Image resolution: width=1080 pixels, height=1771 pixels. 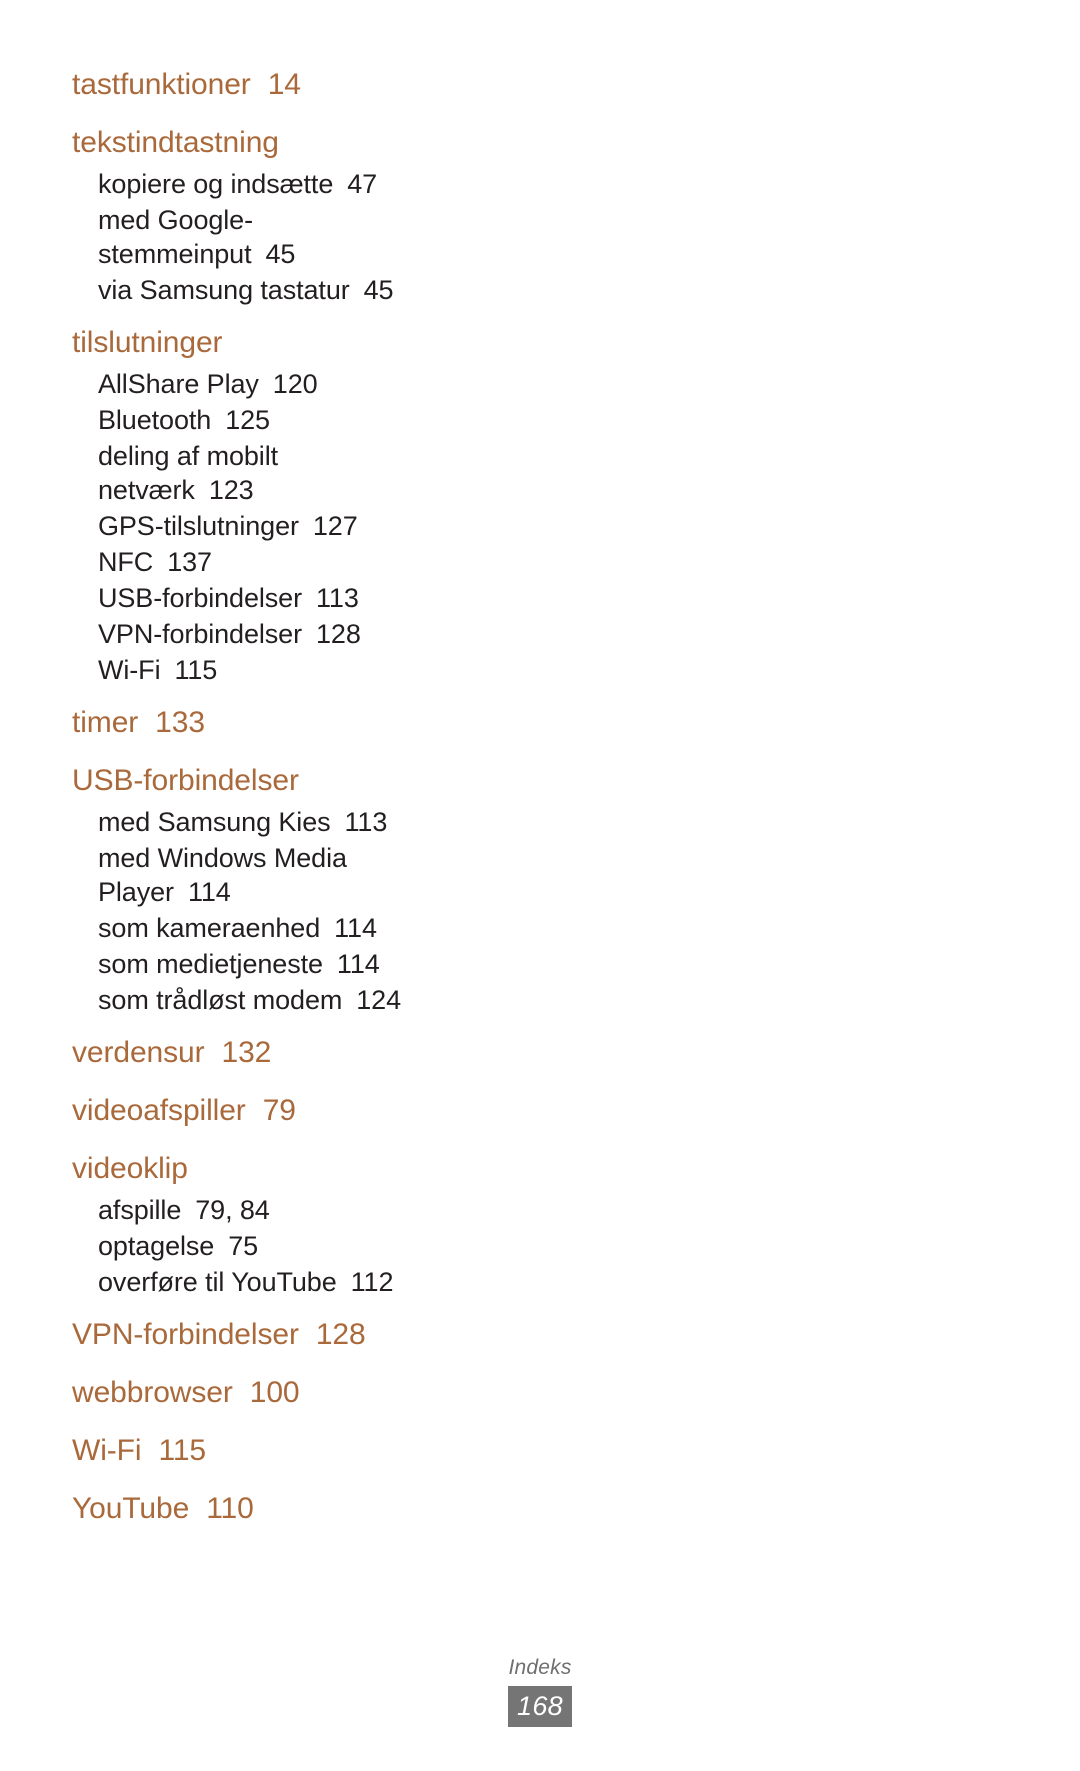 What do you see at coordinates (130, 1168) in the screenshot?
I see `index-entry-label: videoklip` at bounding box center [130, 1168].